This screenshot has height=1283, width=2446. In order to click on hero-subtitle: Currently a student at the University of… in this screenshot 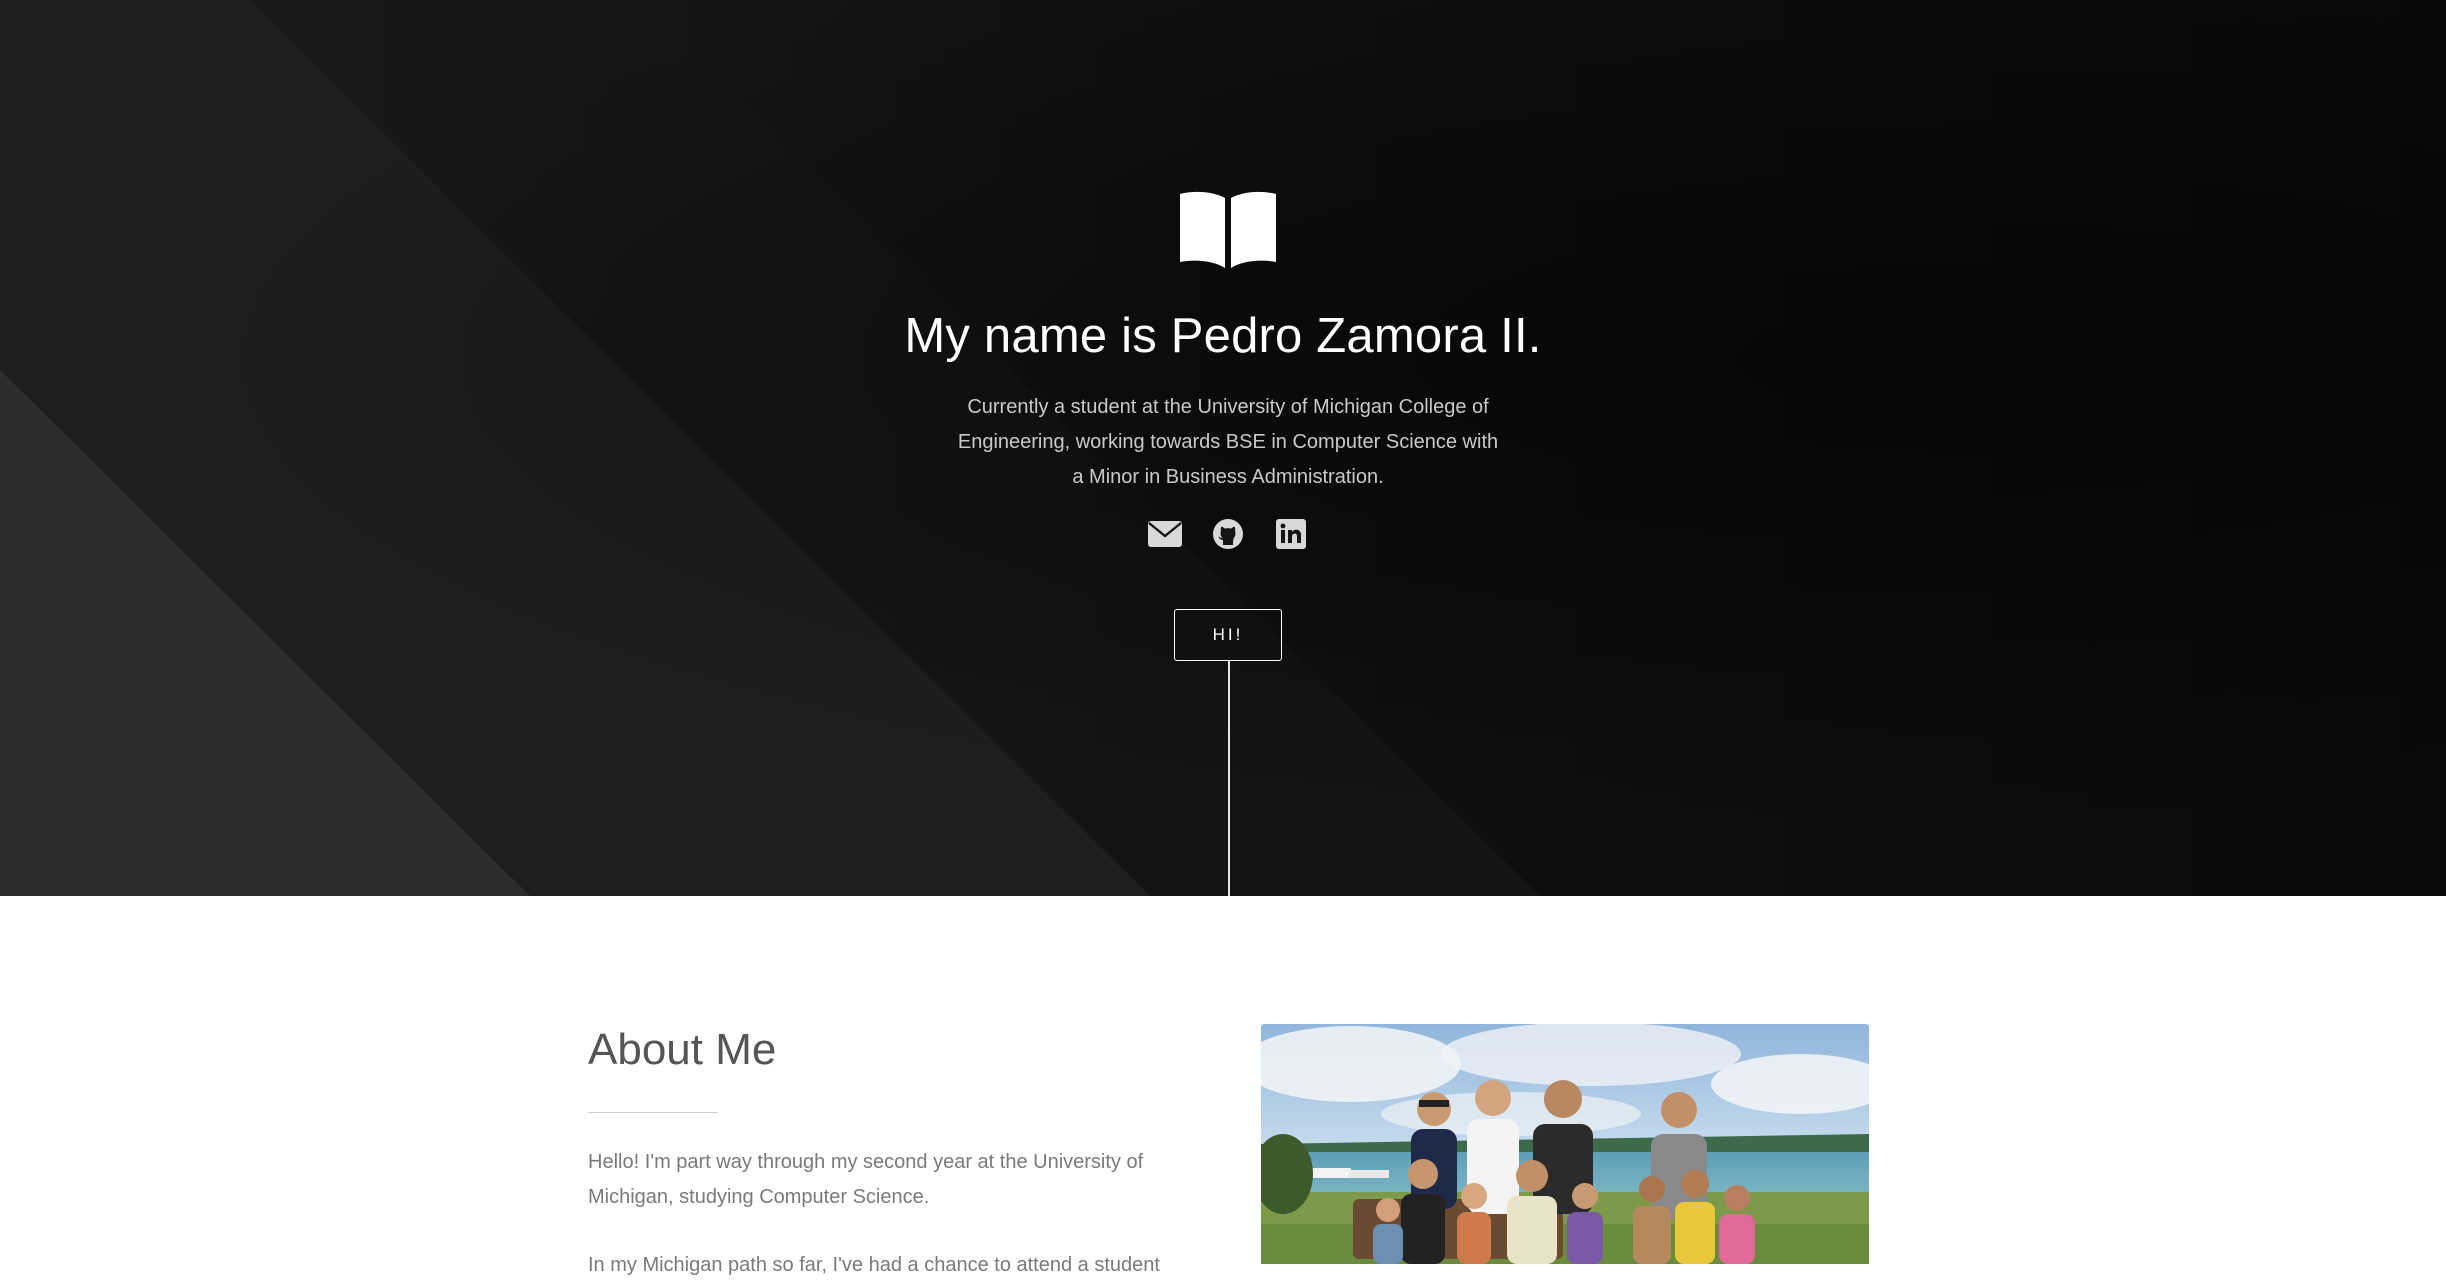, I will do `click(1228, 442)`.